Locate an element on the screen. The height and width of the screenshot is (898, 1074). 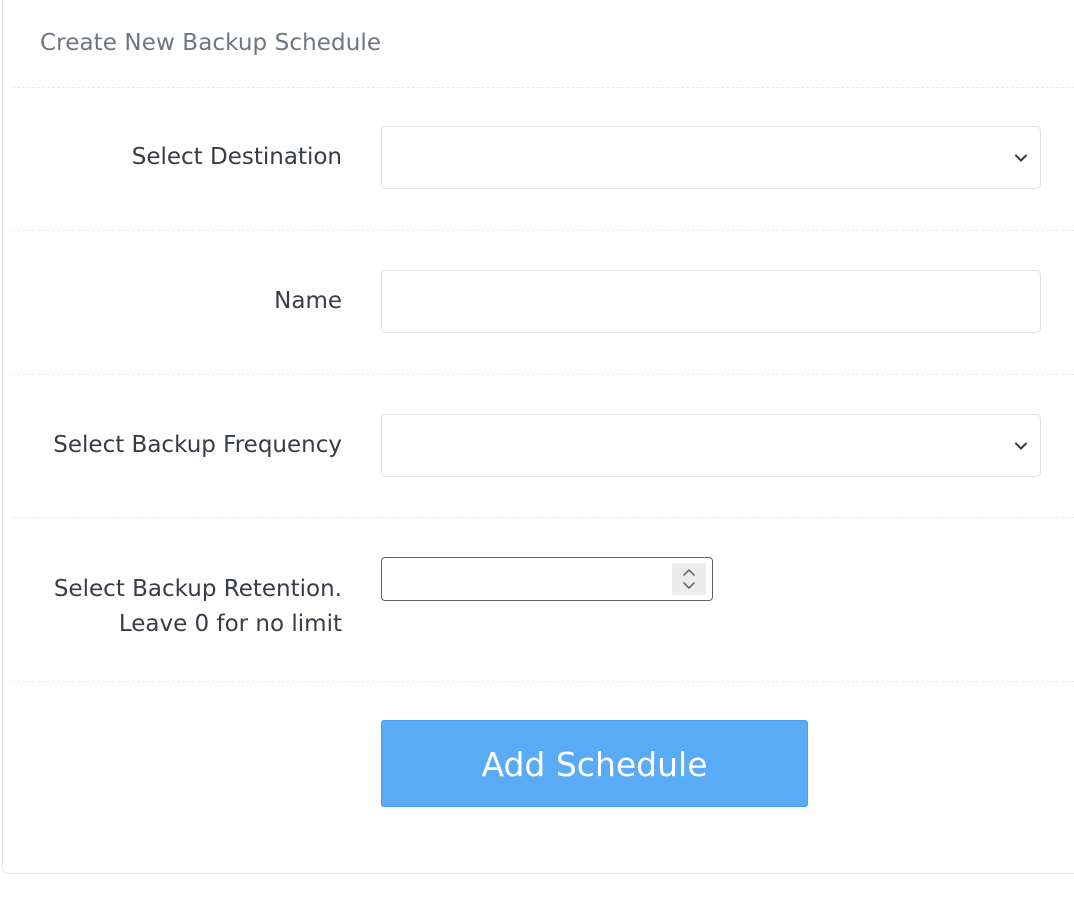
add-schedule-button: Add Schedule is located at coordinates (594, 763).